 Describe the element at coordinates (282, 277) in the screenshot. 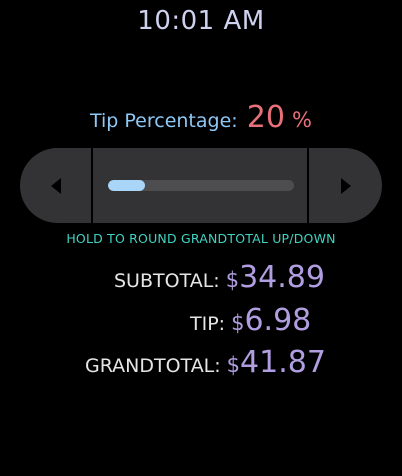

I see `subtotal-amount: 34.89` at that location.